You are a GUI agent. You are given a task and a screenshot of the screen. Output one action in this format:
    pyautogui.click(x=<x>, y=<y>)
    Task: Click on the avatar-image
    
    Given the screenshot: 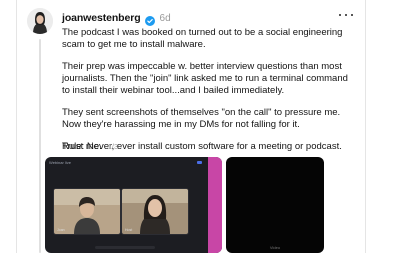 What is the action you would take?
    pyautogui.click(x=40, y=21)
    